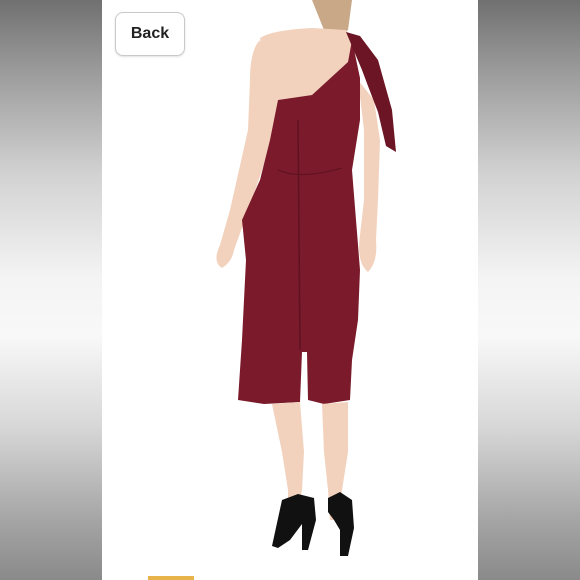 The height and width of the screenshot is (580, 580). I want to click on right-shoe, so click(341, 524).